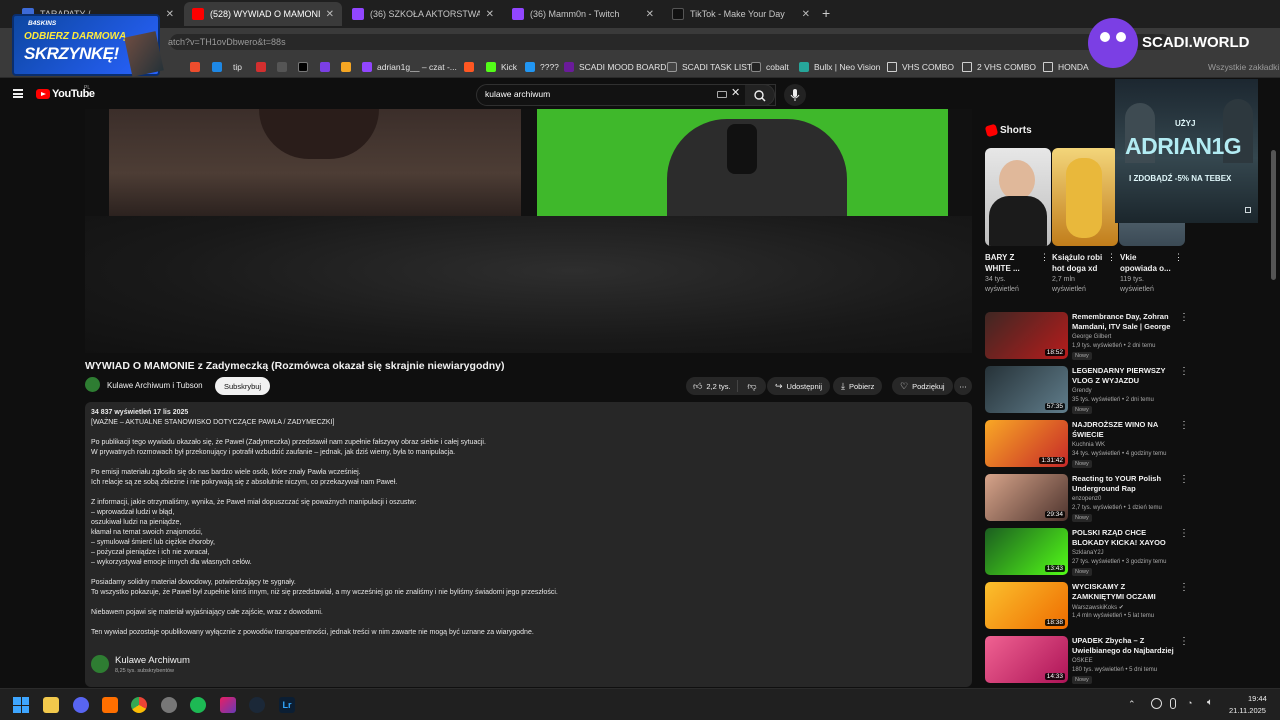  I want to click on new-tab-button: +, so click(826, 13).